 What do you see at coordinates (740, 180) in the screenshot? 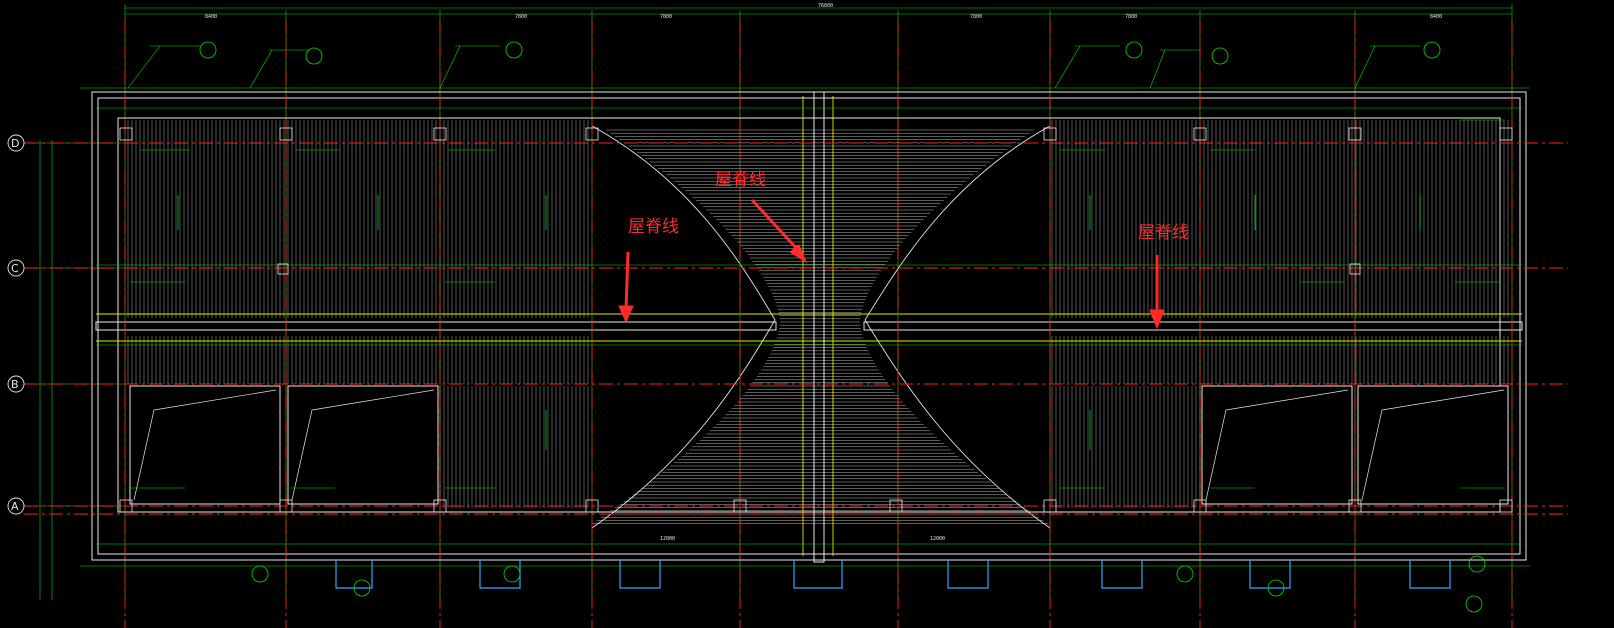
I see `ridge-line-label-center: 屋脊线` at bounding box center [740, 180].